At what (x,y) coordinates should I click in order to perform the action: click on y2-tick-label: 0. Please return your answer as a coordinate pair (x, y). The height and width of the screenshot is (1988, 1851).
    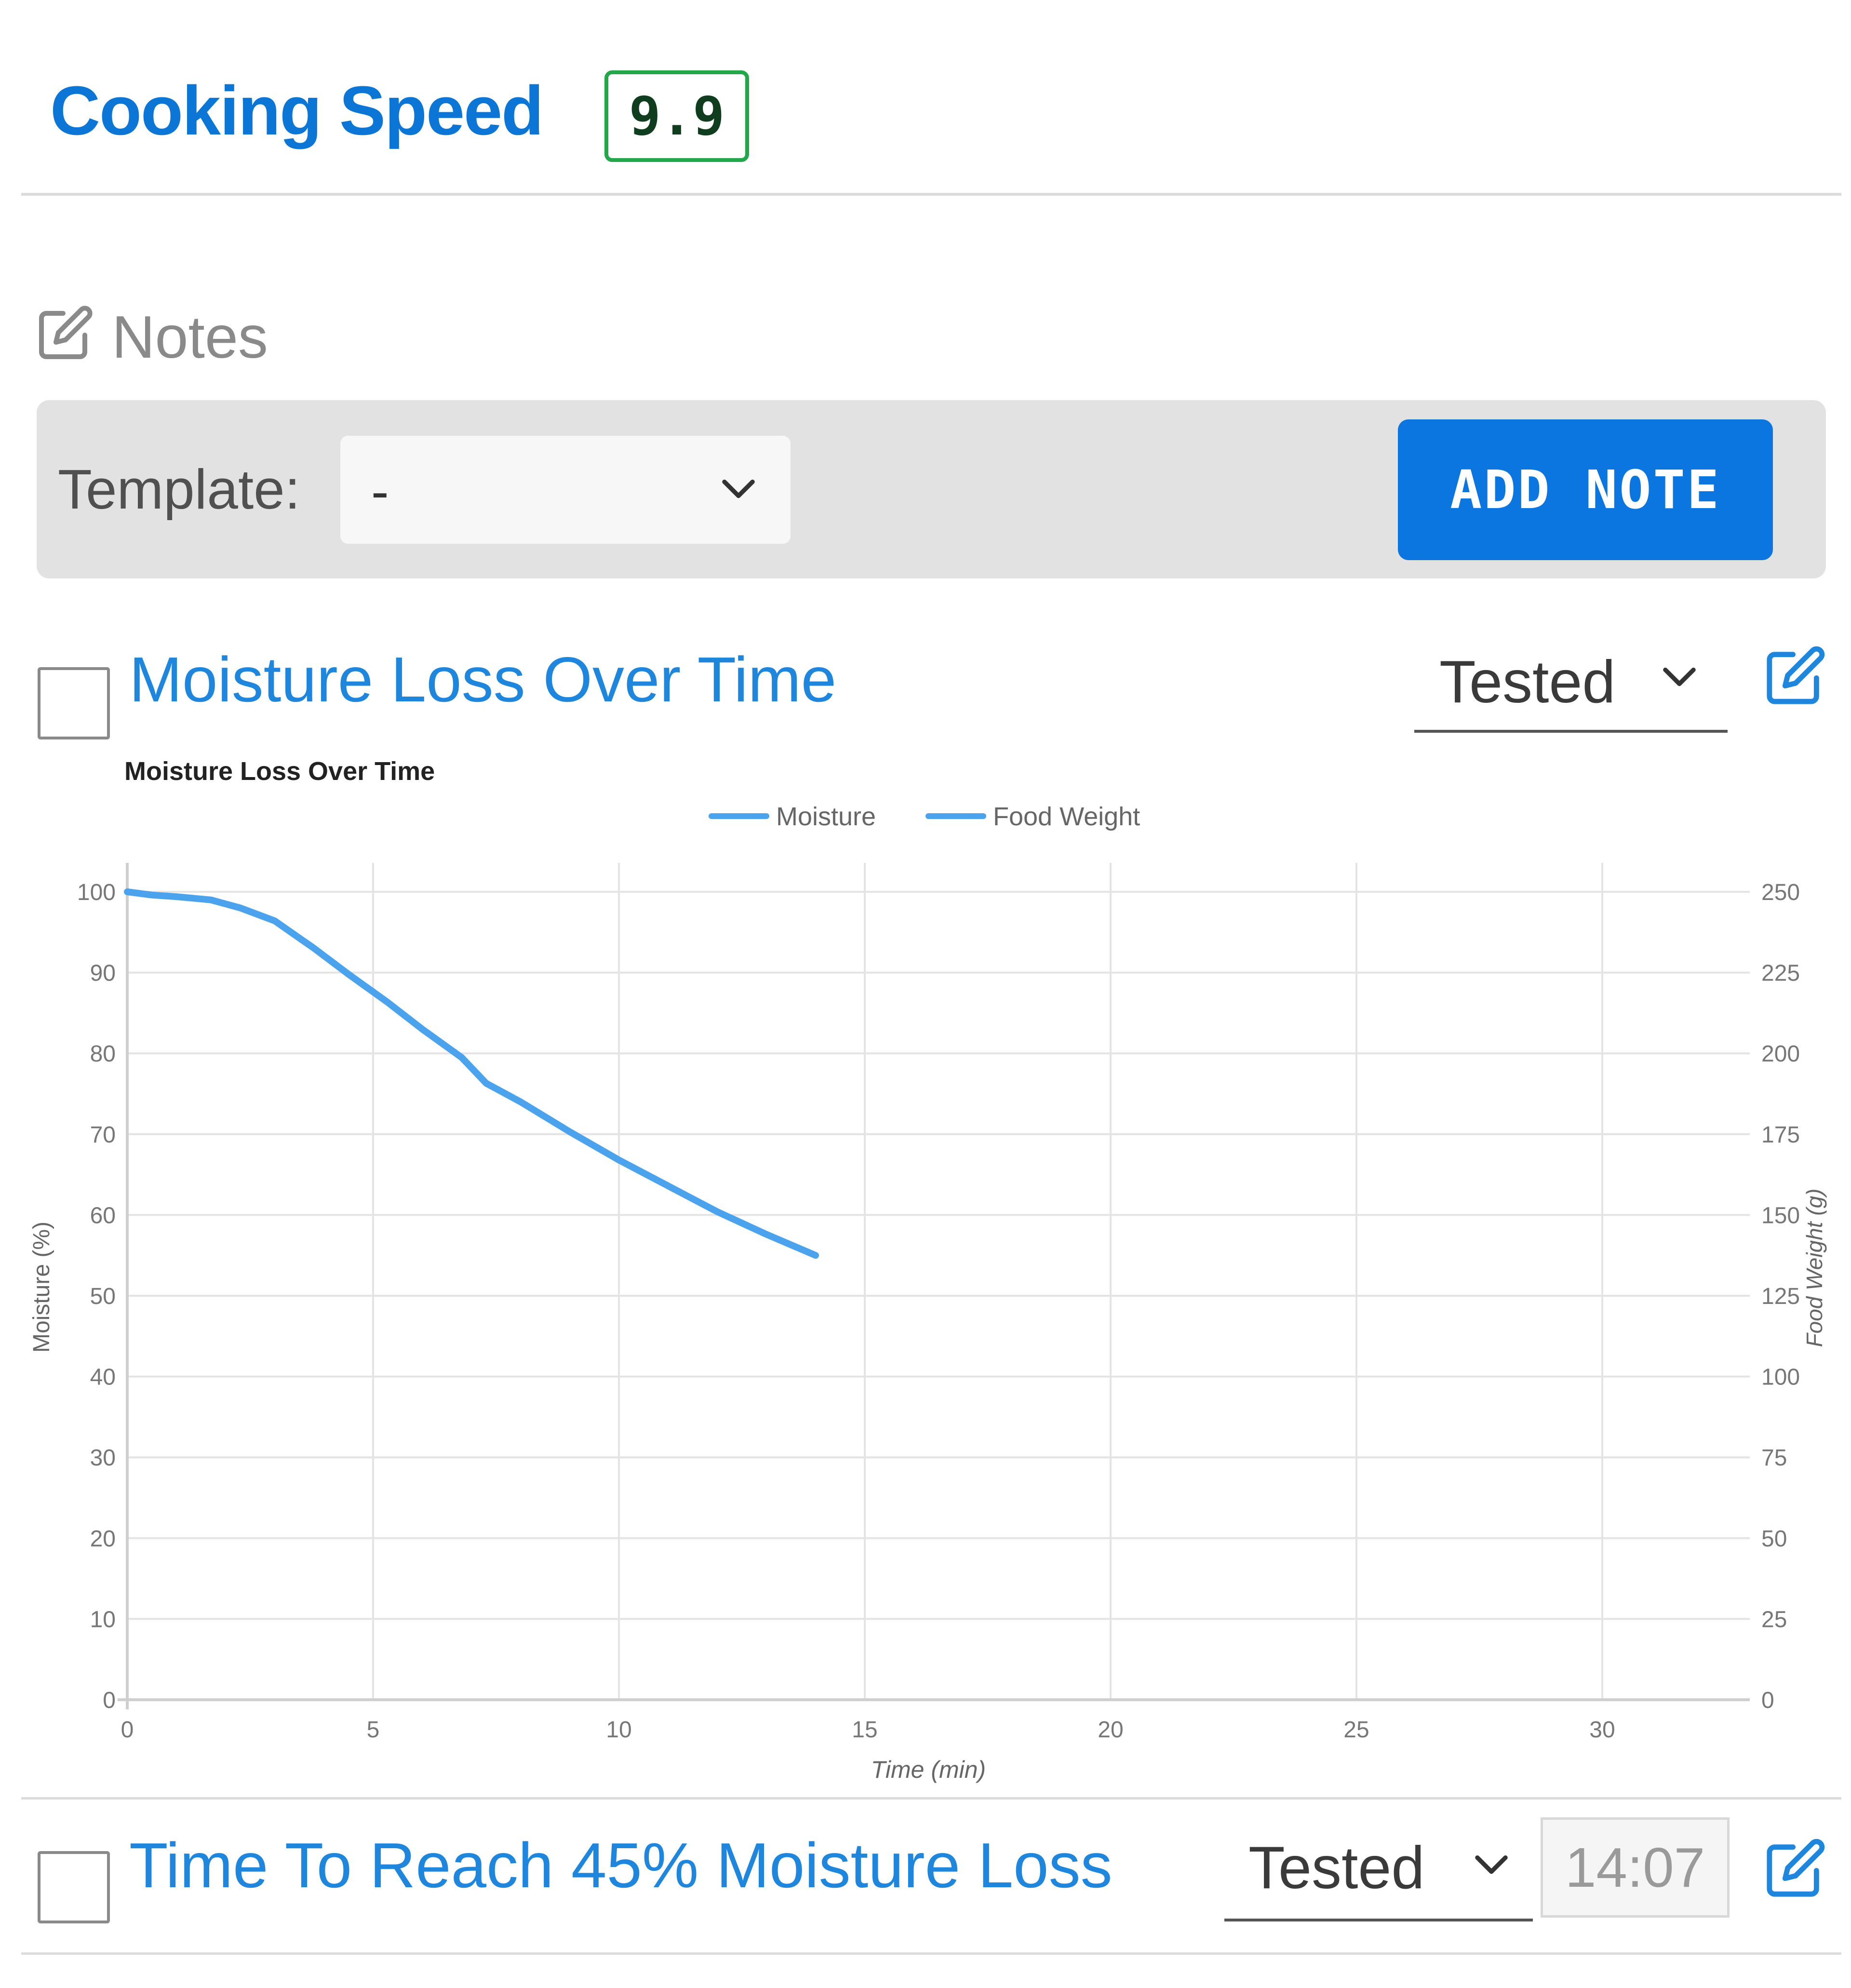
    Looking at the image, I should click on (1767, 1700).